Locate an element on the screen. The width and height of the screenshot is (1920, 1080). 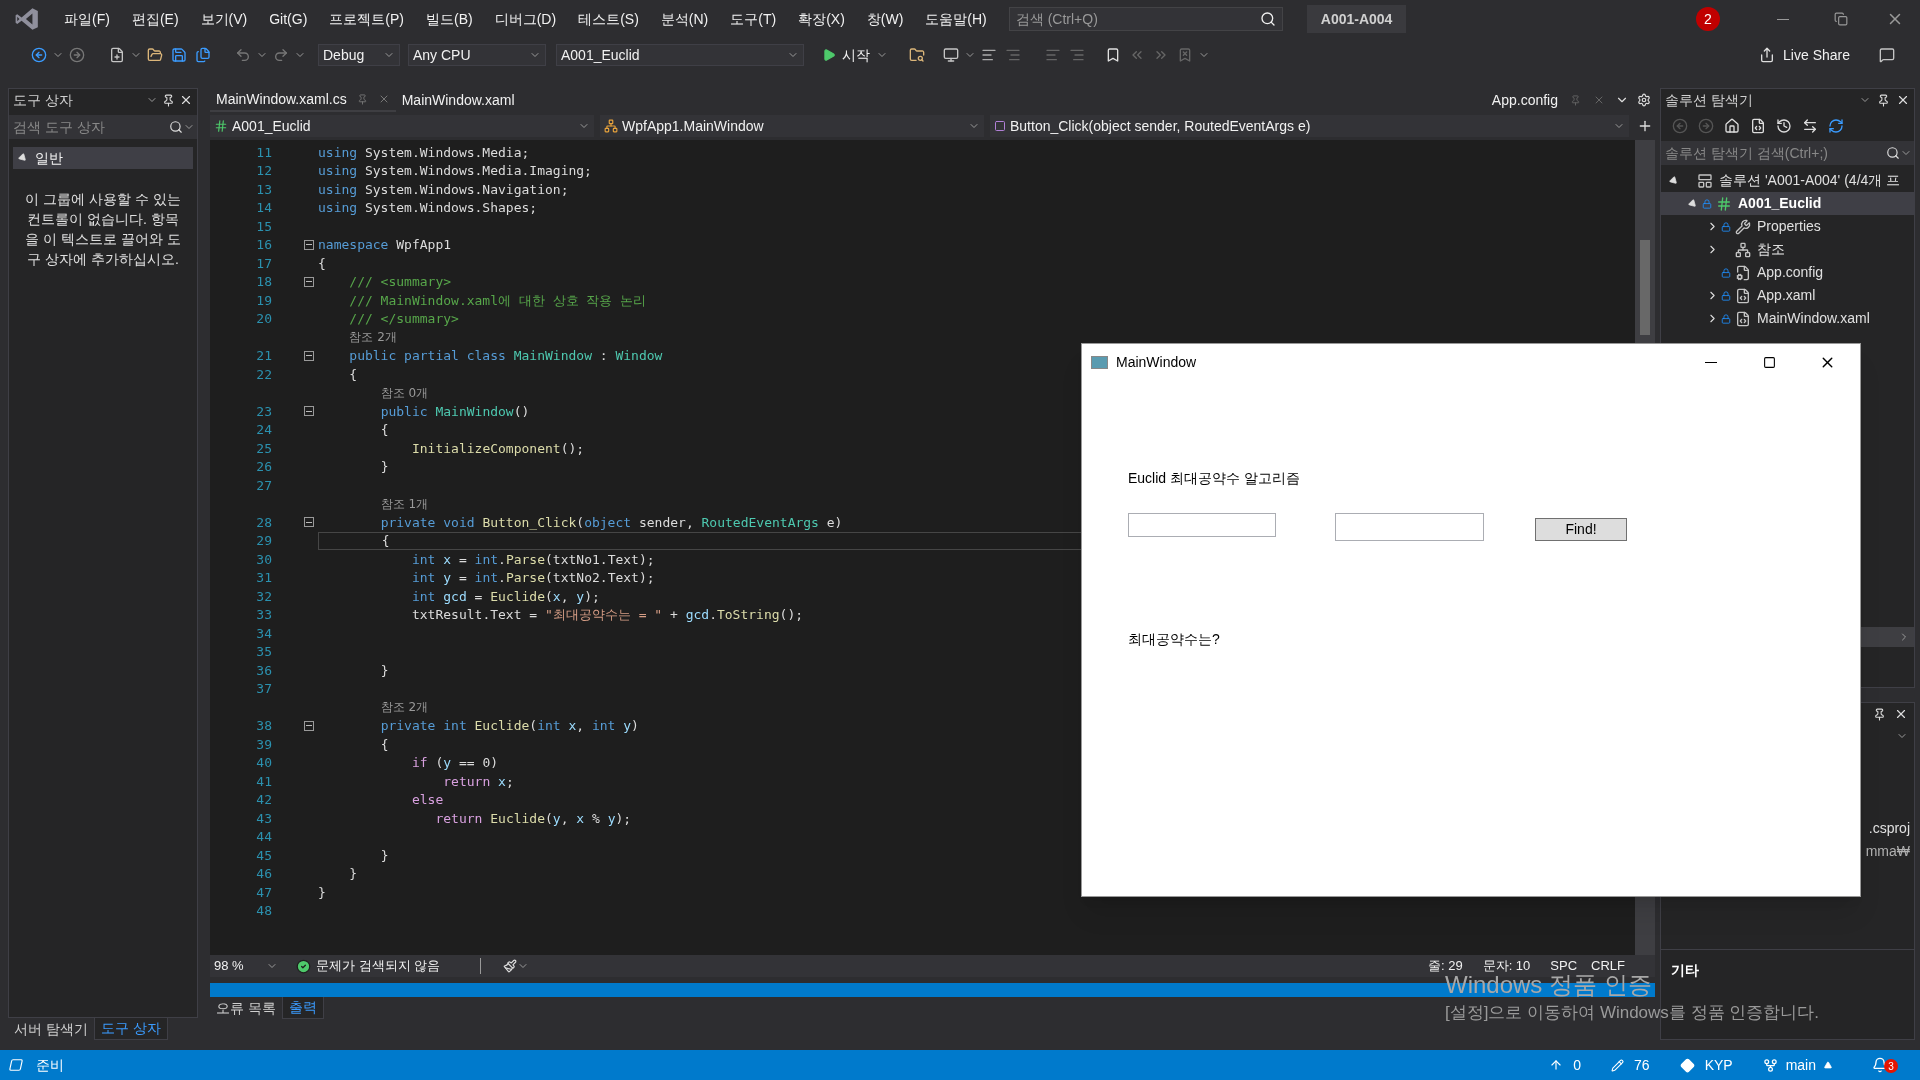
tree-item: A001_Euclid is located at coordinates (1787, 203).